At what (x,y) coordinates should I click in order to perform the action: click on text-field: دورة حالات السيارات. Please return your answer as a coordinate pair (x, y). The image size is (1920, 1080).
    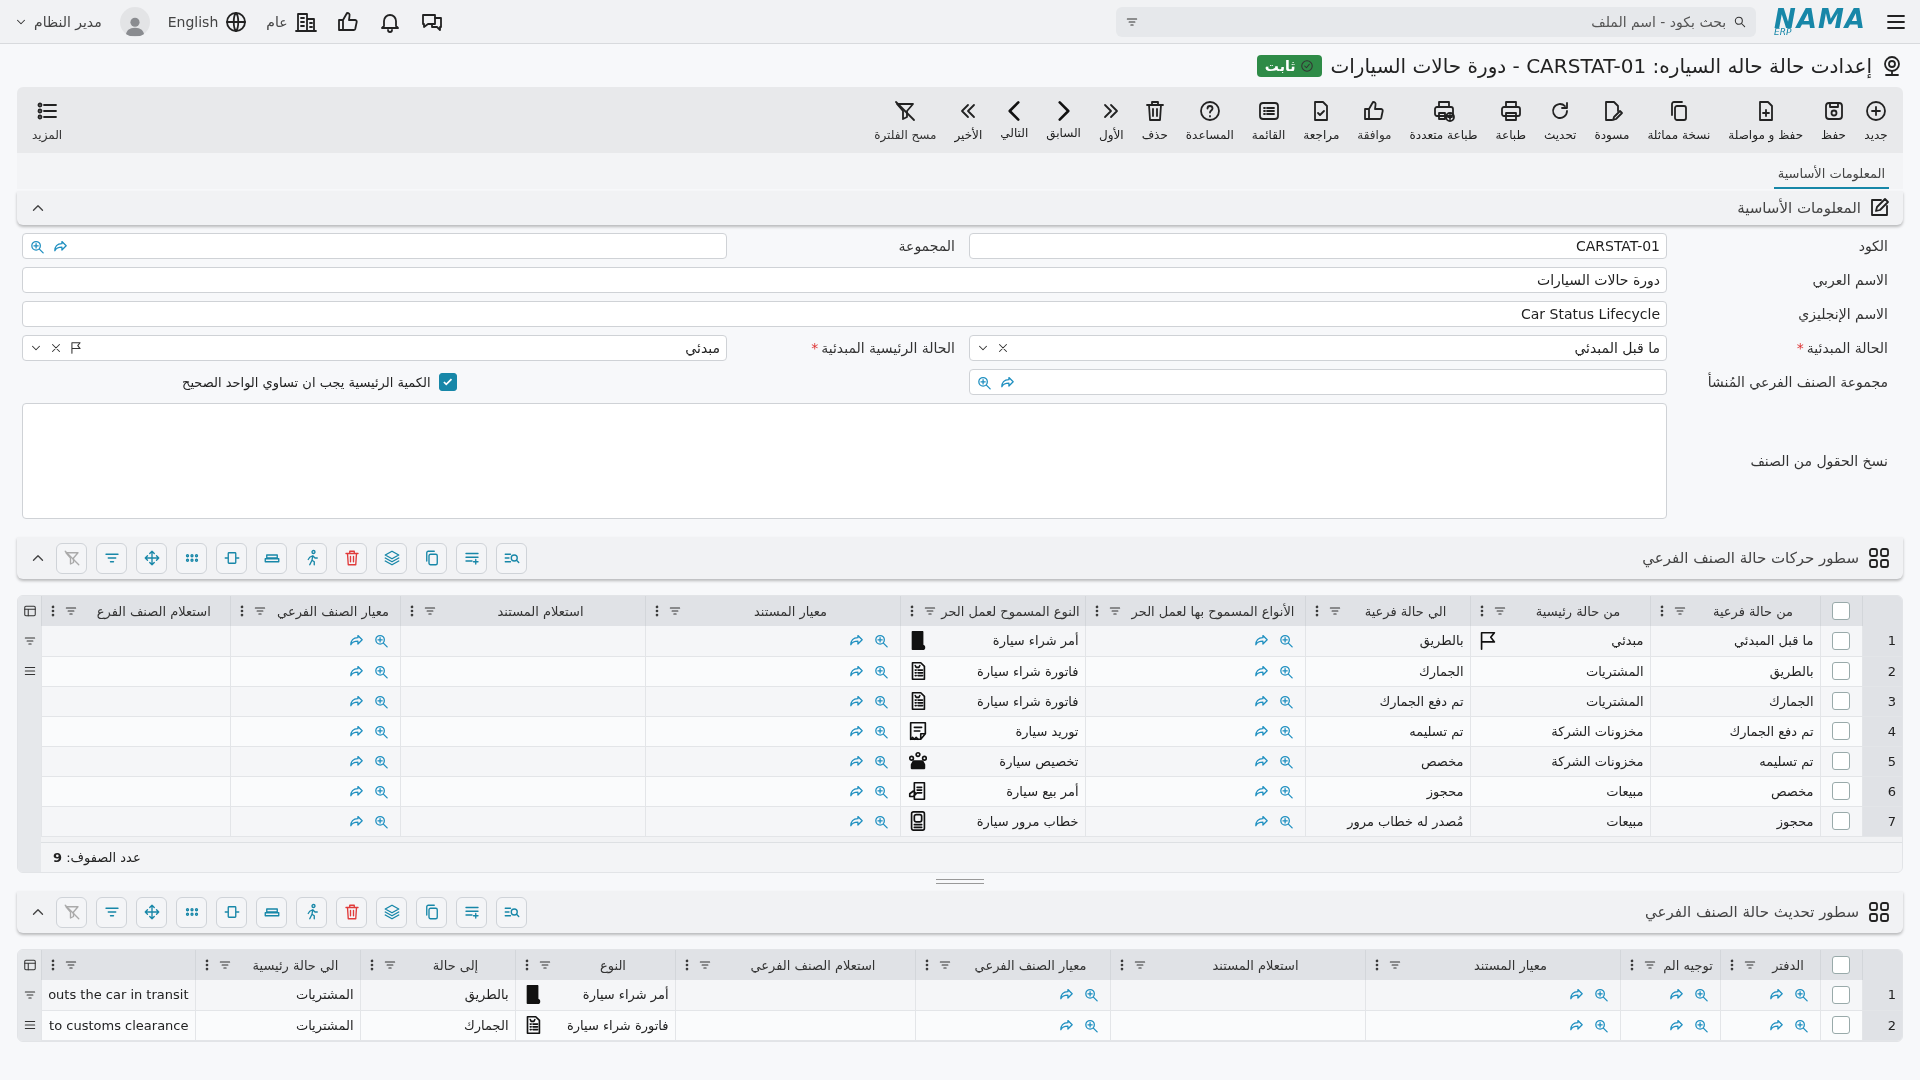
    Looking at the image, I should click on (844, 280).